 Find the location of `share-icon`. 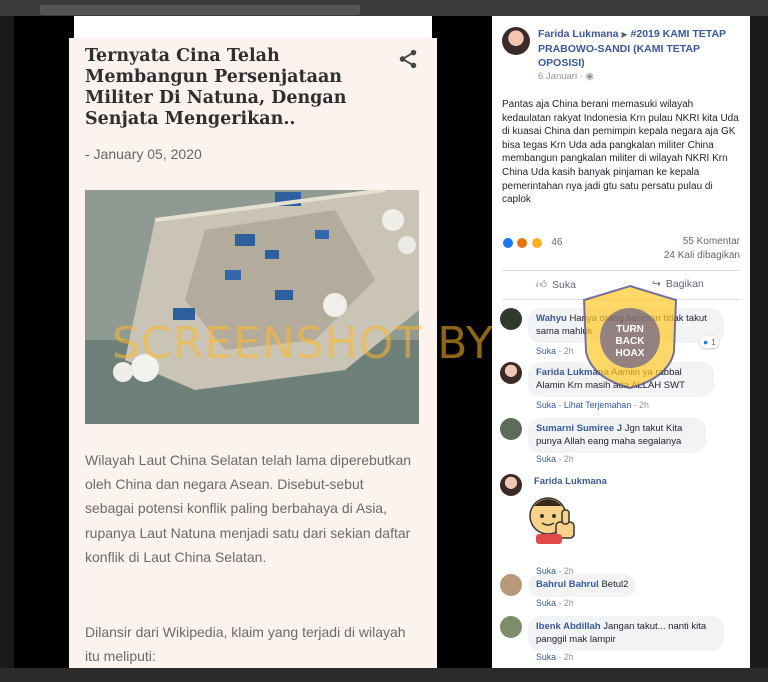

share-icon is located at coordinates (408, 59).